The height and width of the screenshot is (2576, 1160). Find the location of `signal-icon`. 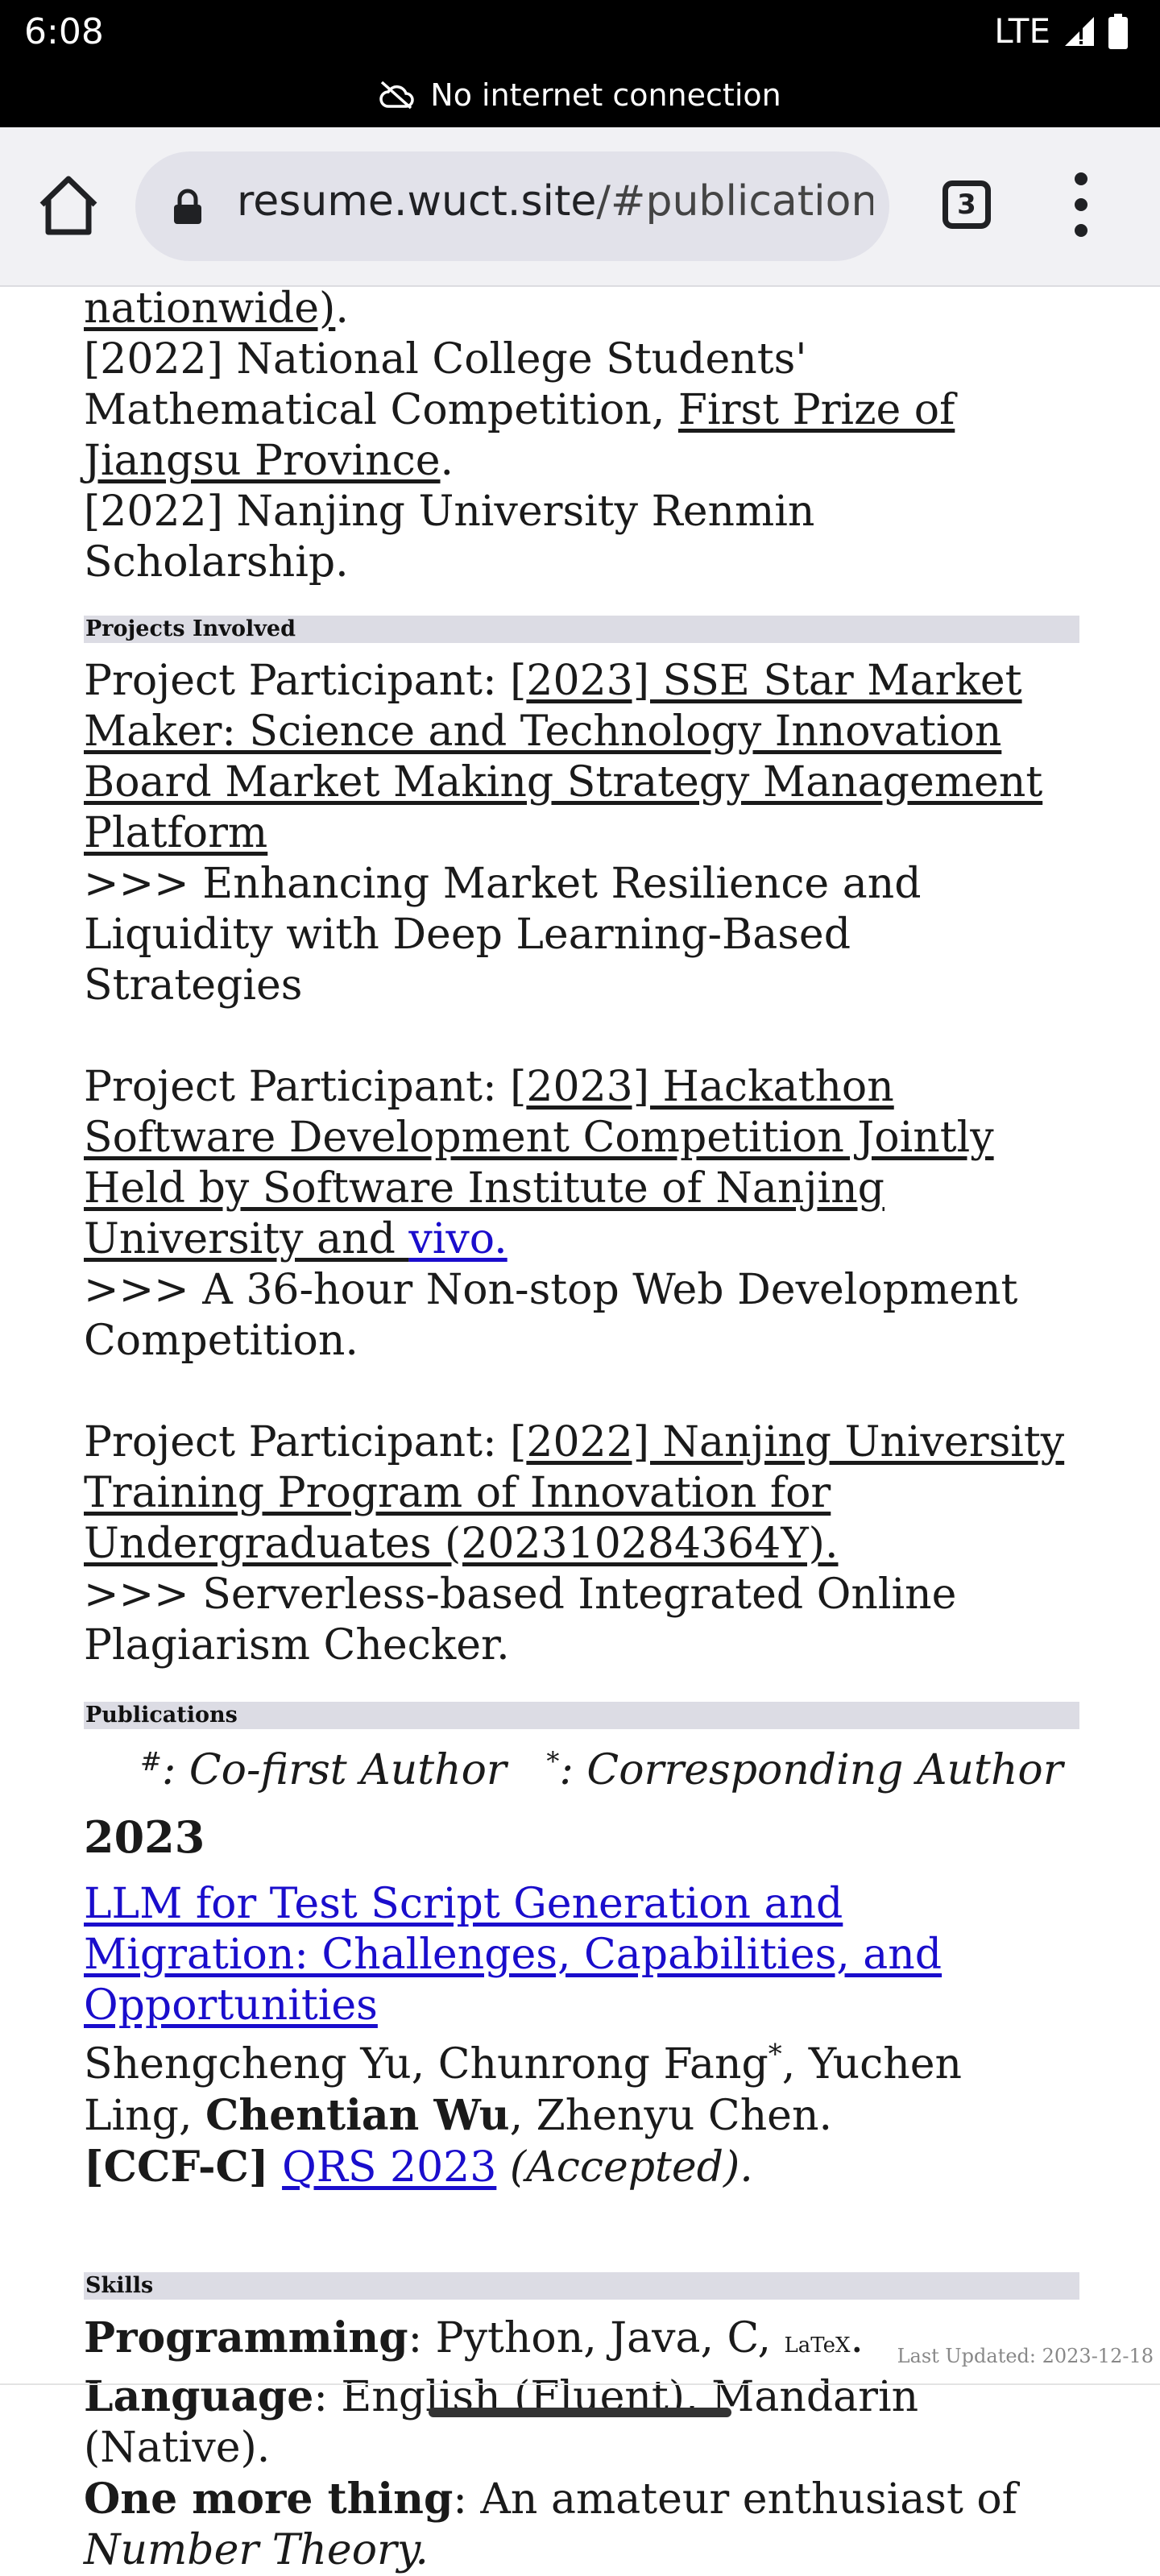

signal-icon is located at coordinates (1079, 31).